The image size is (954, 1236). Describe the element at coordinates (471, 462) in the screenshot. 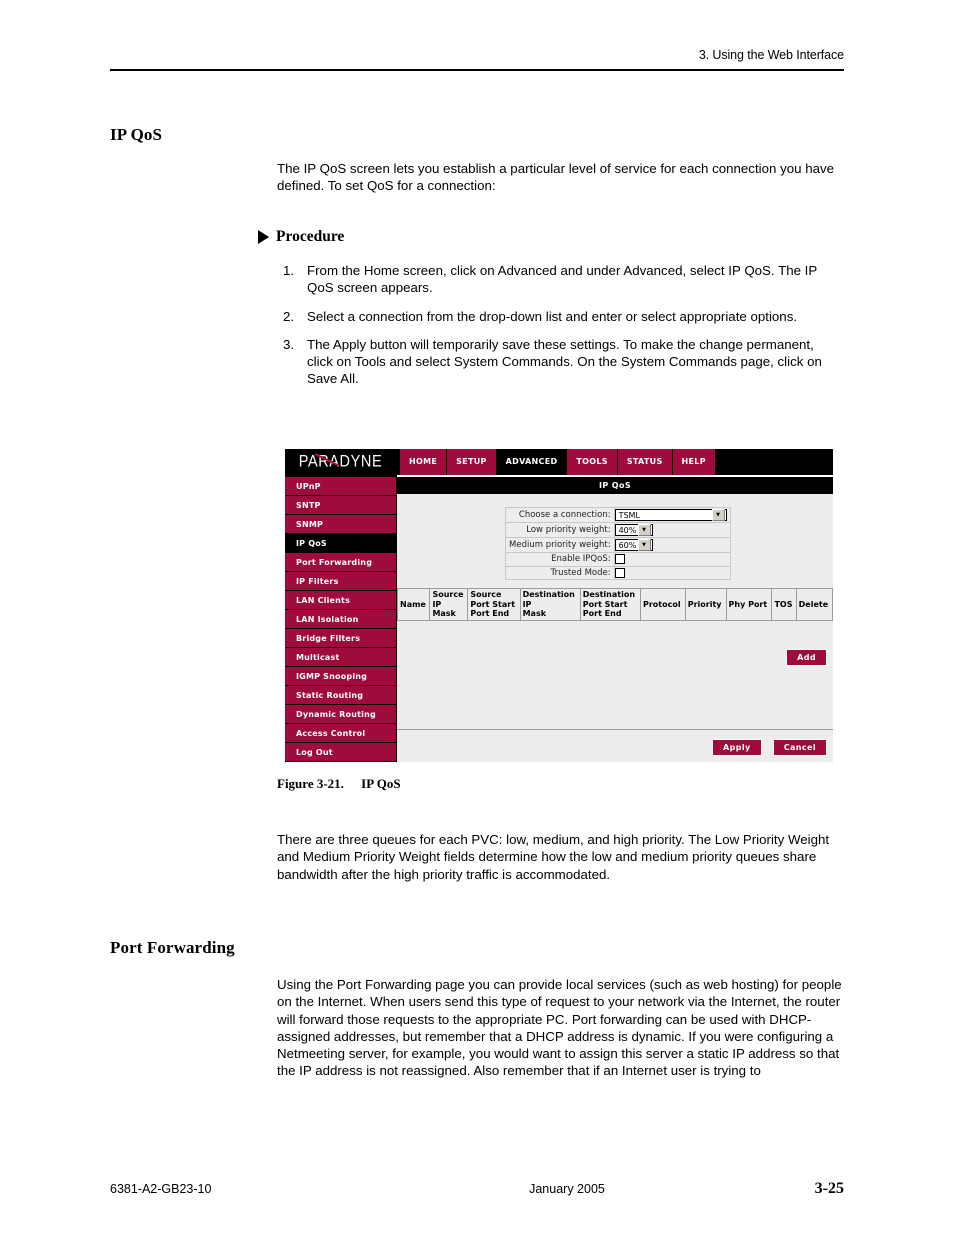

I see `tab-setup: SETUP` at that location.